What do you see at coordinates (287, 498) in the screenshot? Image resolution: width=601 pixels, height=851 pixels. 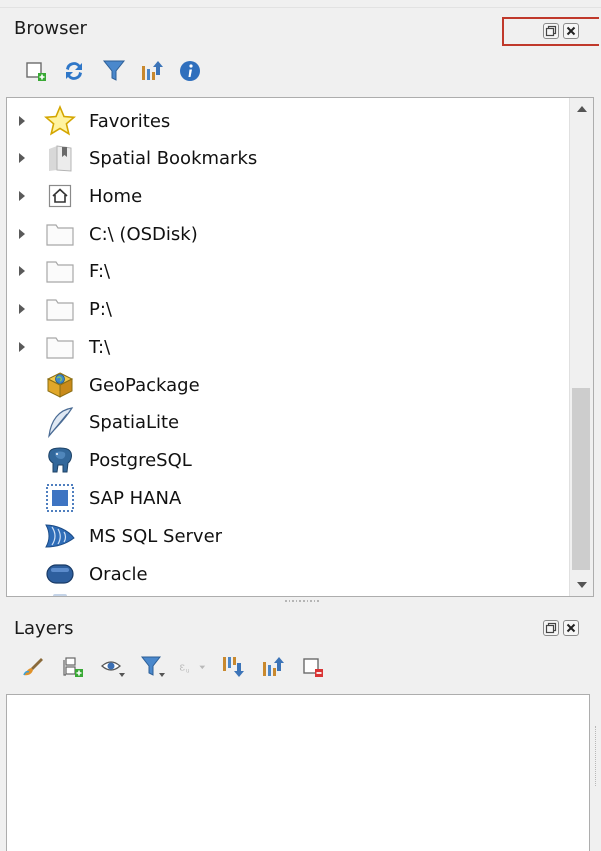 I see `tree-item-sap-hana: SAP HANA` at bounding box center [287, 498].